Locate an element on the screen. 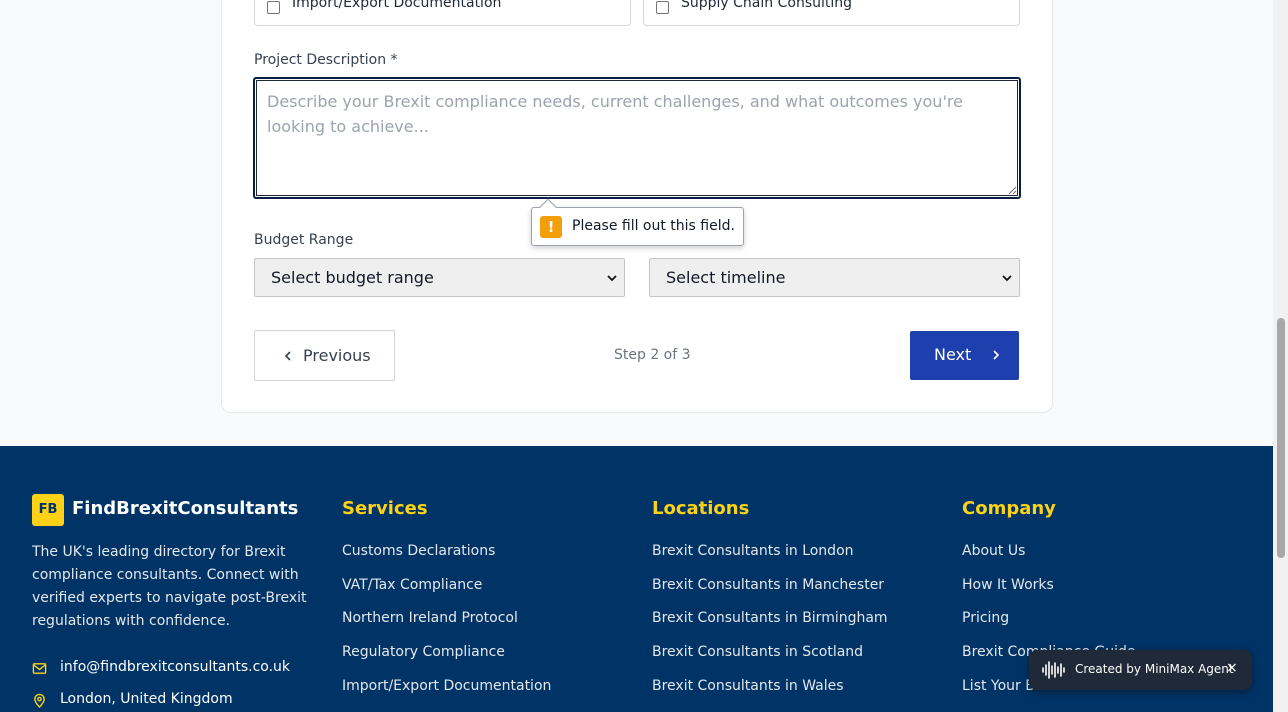 This screenshot has width=1288, height=712. footer-services-heading: Services is located at coordinates (385, 508).